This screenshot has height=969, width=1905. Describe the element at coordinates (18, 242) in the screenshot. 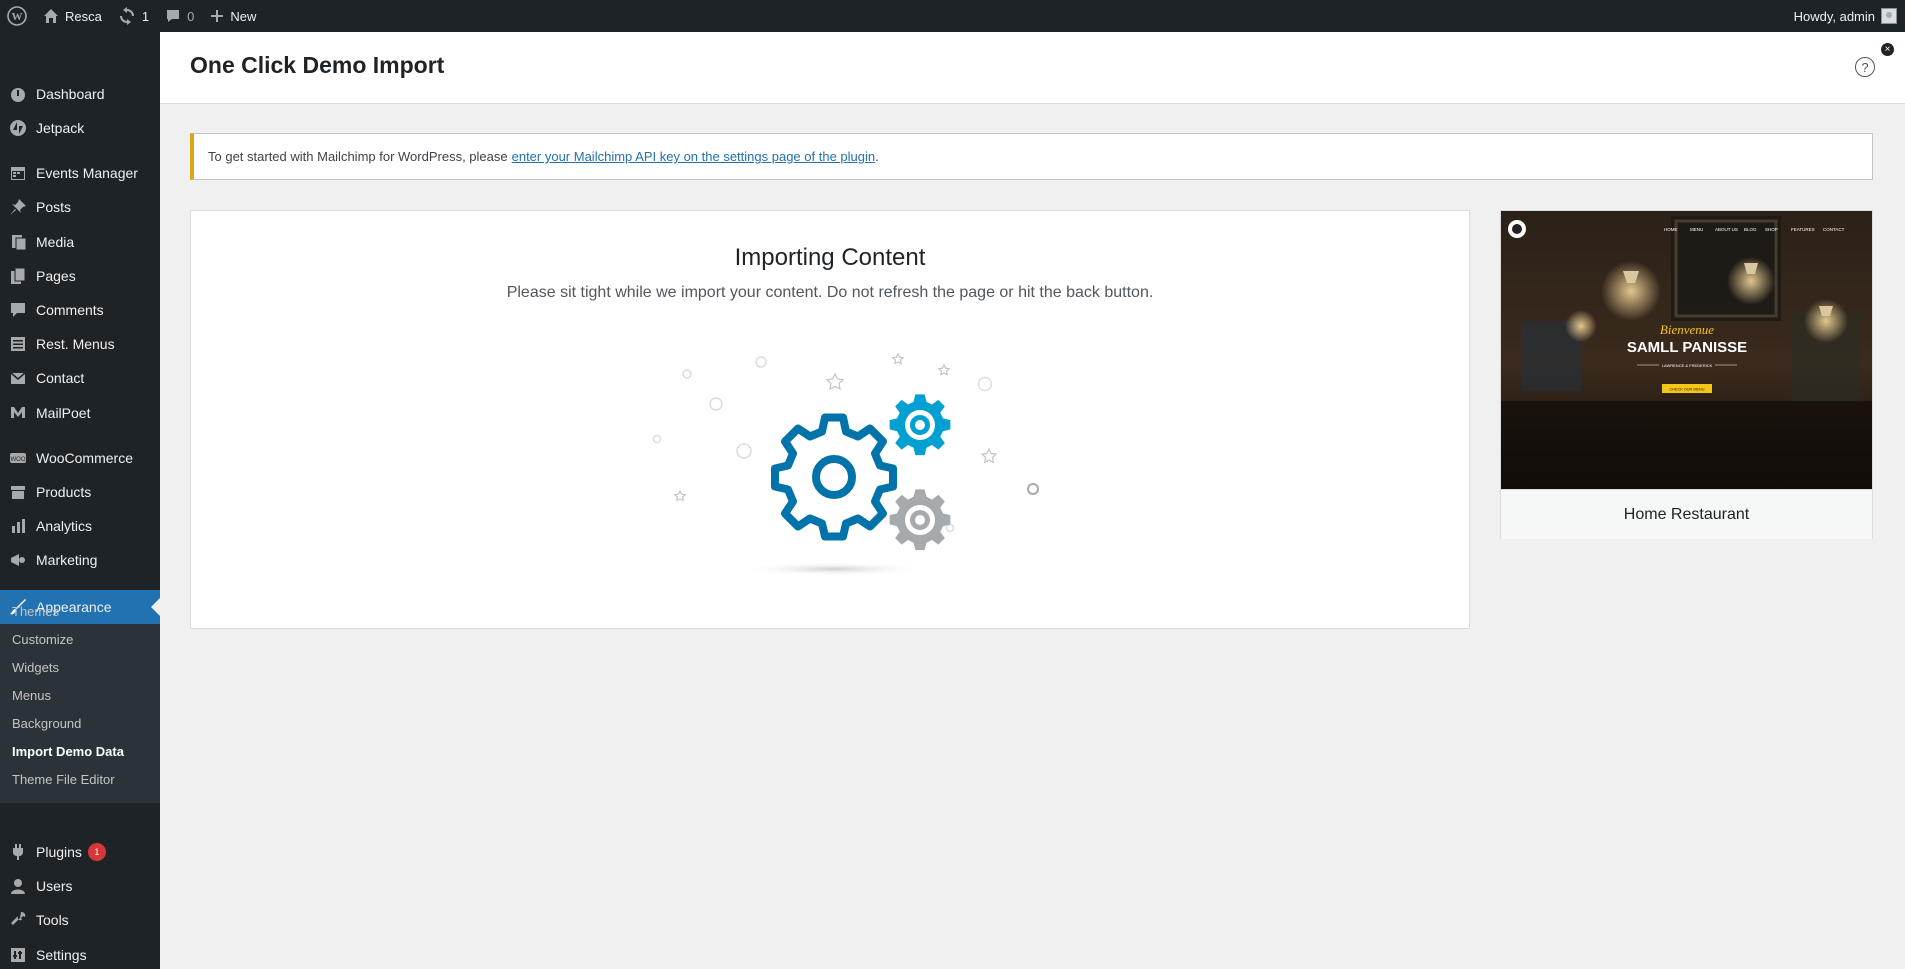

I see `media-icon` at that location.